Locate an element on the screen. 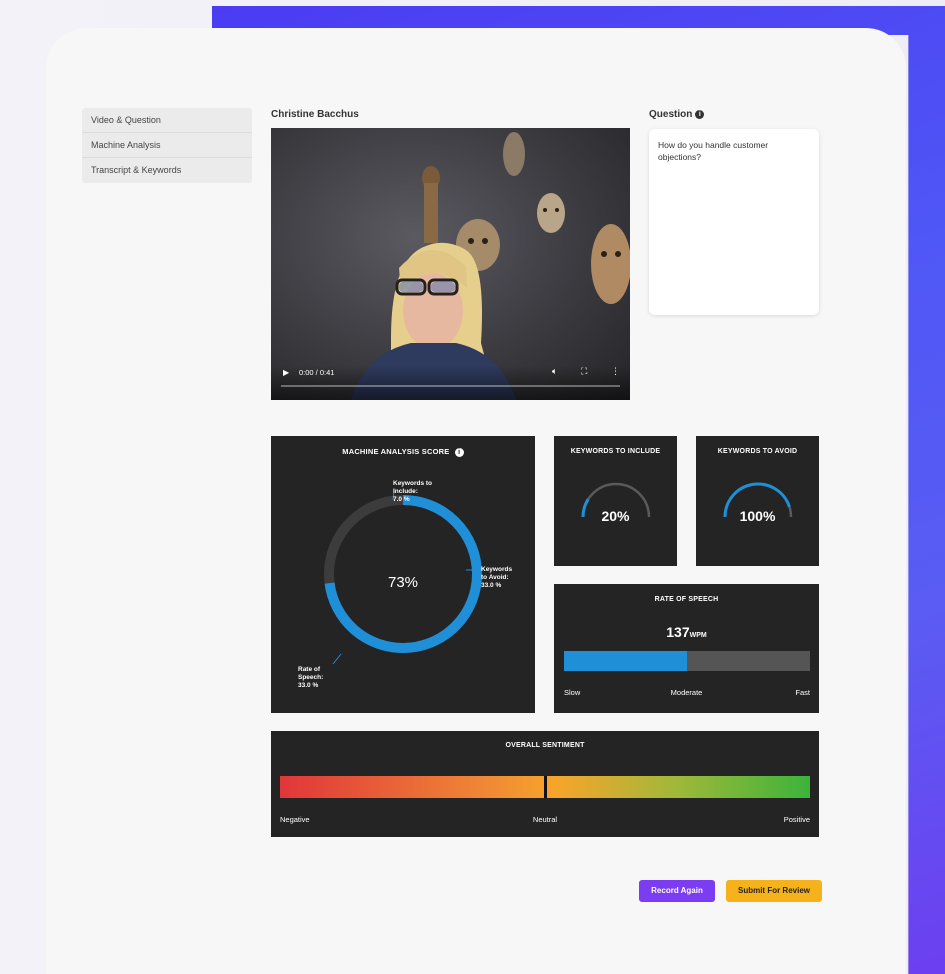 Image resolution: width=945 pixels, height=974 pixels. keywords-include-gauge is located at coordinates (616, 500).